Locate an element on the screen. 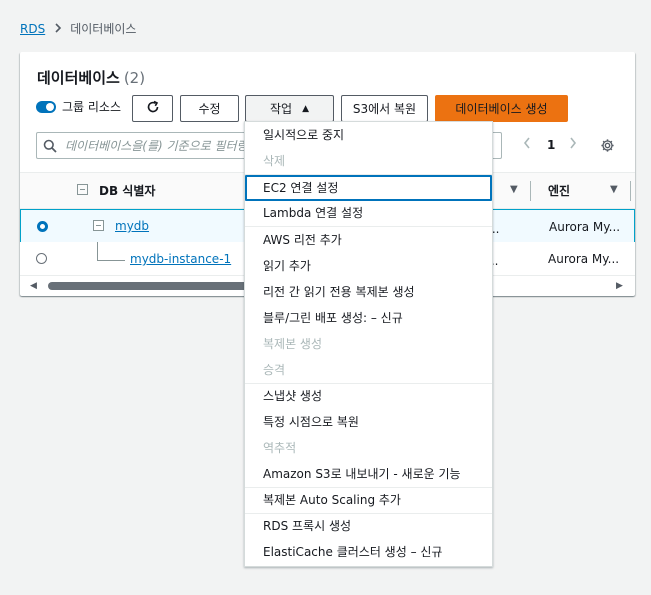 The image size is (651, 595). menu-item-cross-region-replica: 리전 간 읽기 전용 복제본 생성 is located at coordinates (368, 292).